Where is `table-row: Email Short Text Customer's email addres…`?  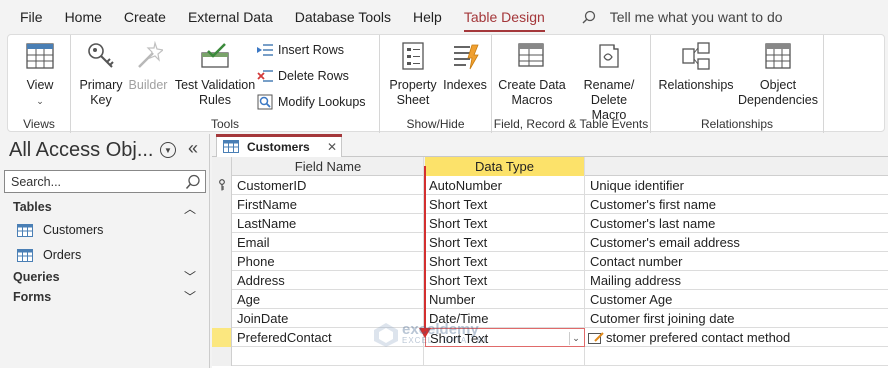 table-row: Email Short Text Customer's email addres… is located at coordinates (550, 242).